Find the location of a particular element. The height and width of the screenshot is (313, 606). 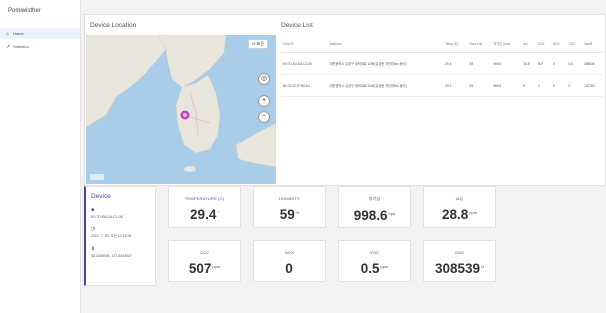

chart-icon: ↗ is located at coordinates (8, 46).